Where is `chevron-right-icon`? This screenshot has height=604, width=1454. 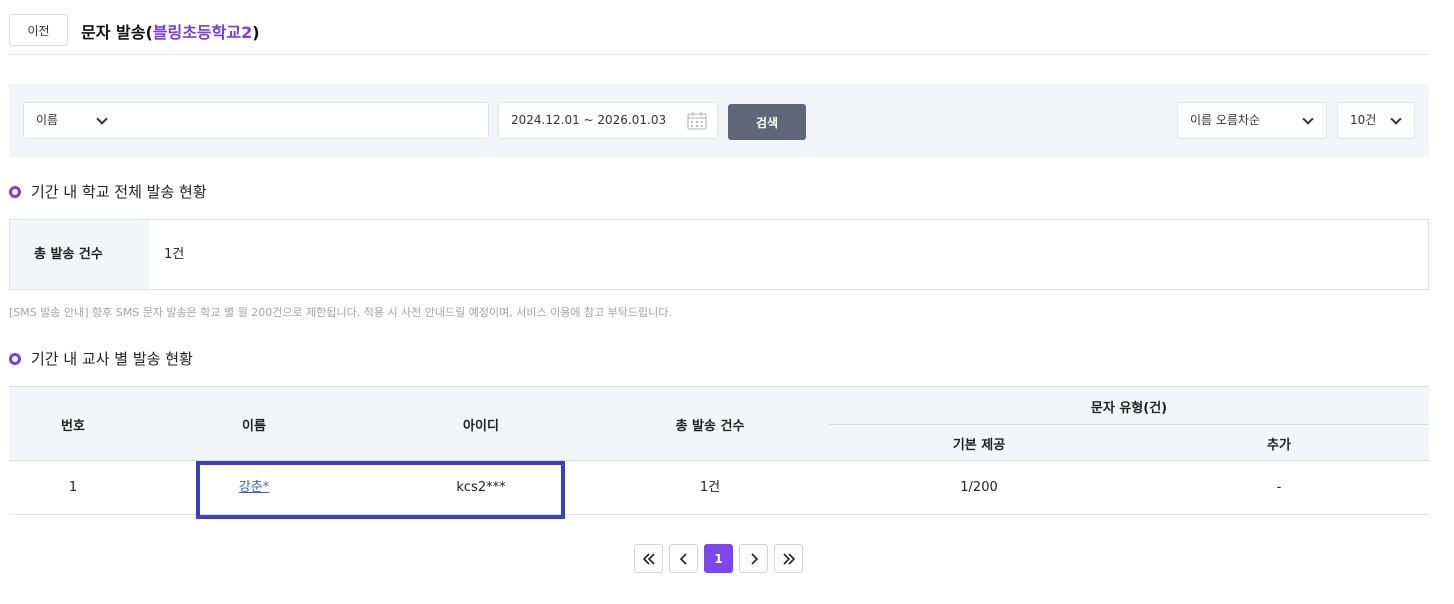
chevron-right-icon is located at coordinates (754, 558).